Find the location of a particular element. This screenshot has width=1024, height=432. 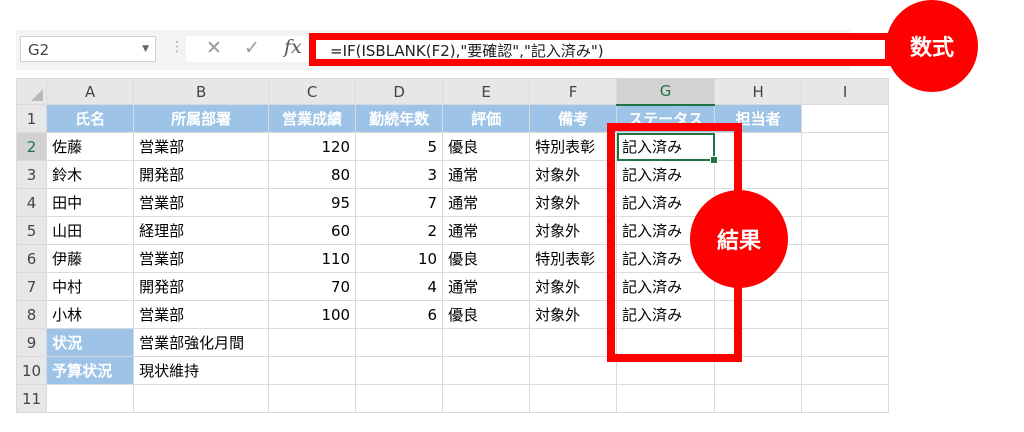

cell-years: 10 is located at coordinates (399, 258).